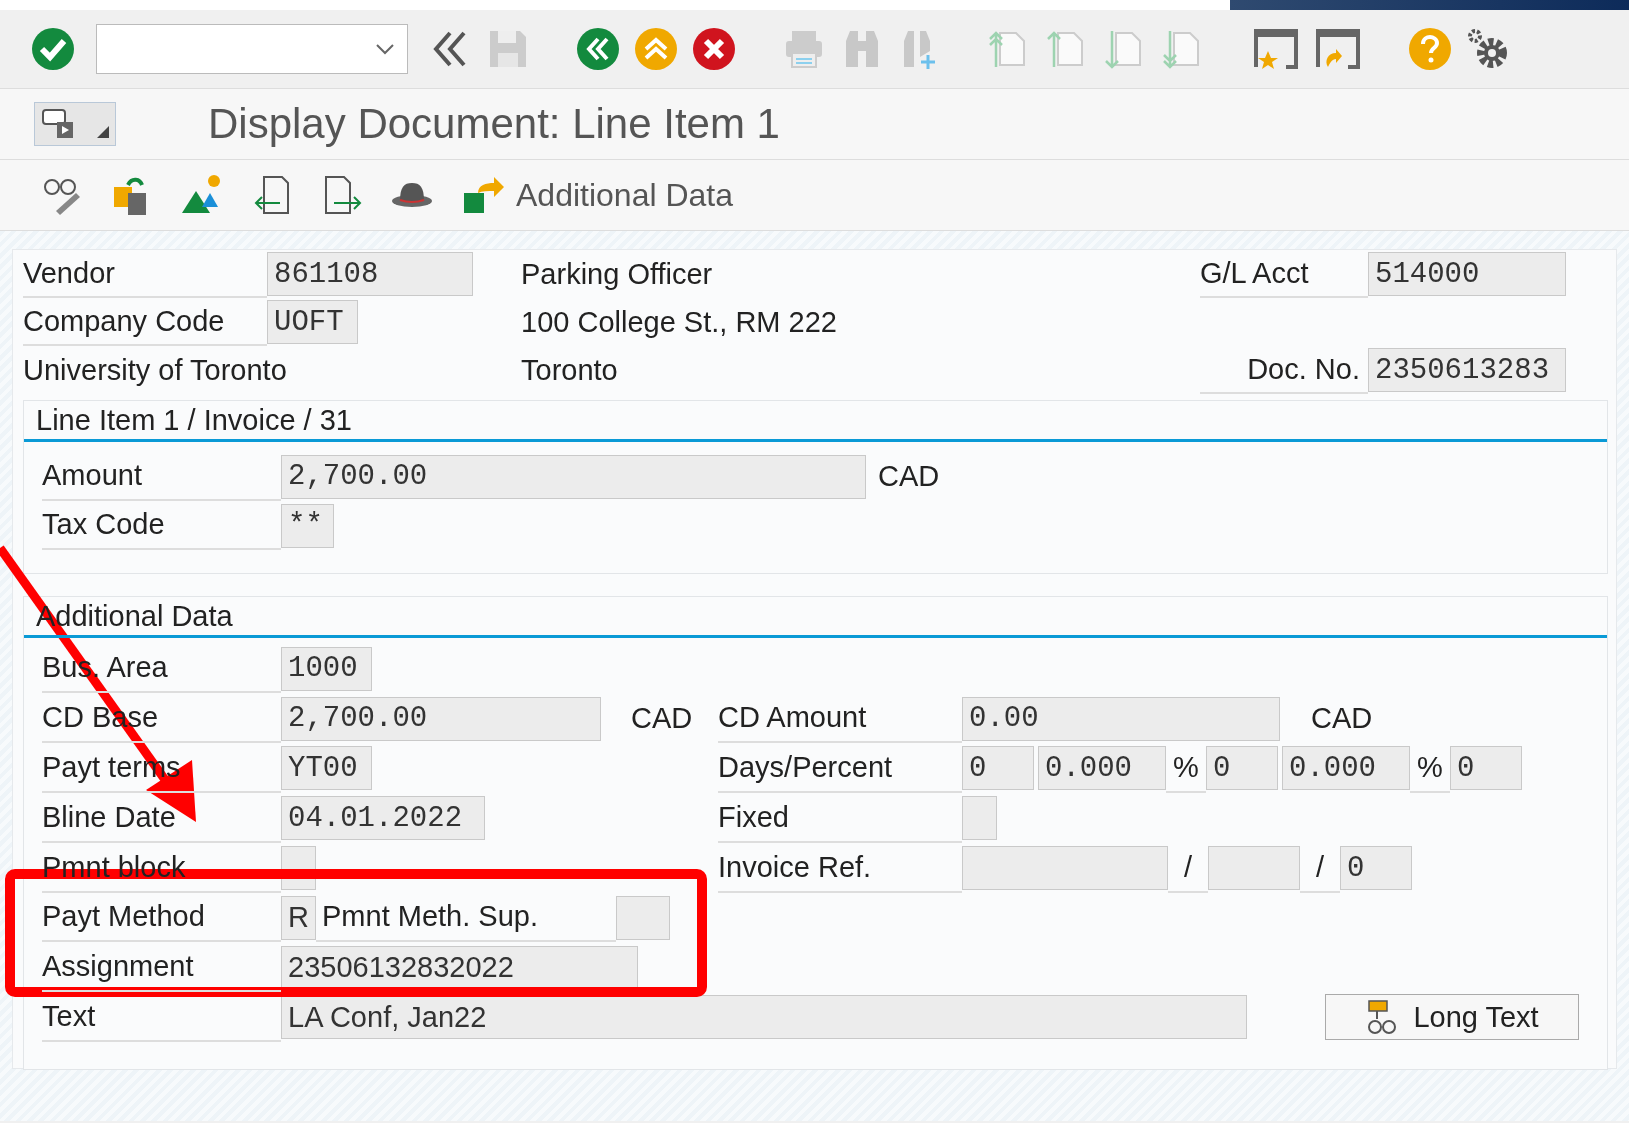 The width and height of the screenshot is (1629, 1123). What do you see at coordinates (570, 370) in the screenshot?
I see `vendor-city: Toronto` at bounding box center [570, 370].